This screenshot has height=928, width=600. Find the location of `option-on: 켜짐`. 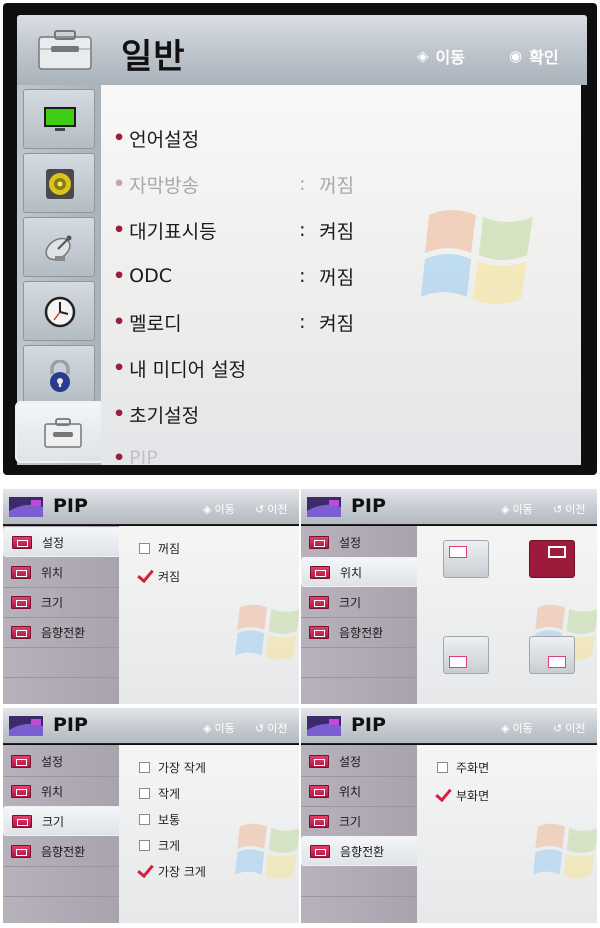

option-on: 켜짐 is located at coordinates (159, 576).